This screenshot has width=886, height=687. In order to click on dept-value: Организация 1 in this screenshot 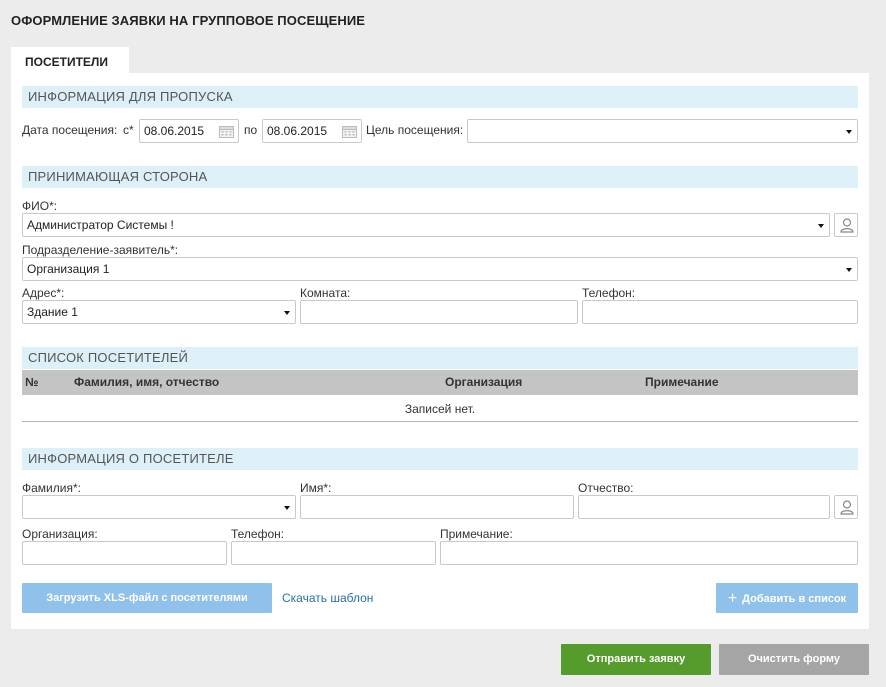, I will do `click(68, 269)`.